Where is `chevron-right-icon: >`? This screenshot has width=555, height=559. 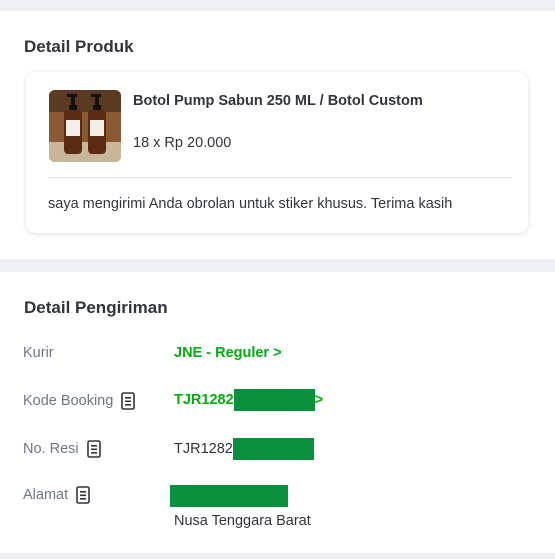 chevron-right-icon: > is located at coordinates (319, 400).